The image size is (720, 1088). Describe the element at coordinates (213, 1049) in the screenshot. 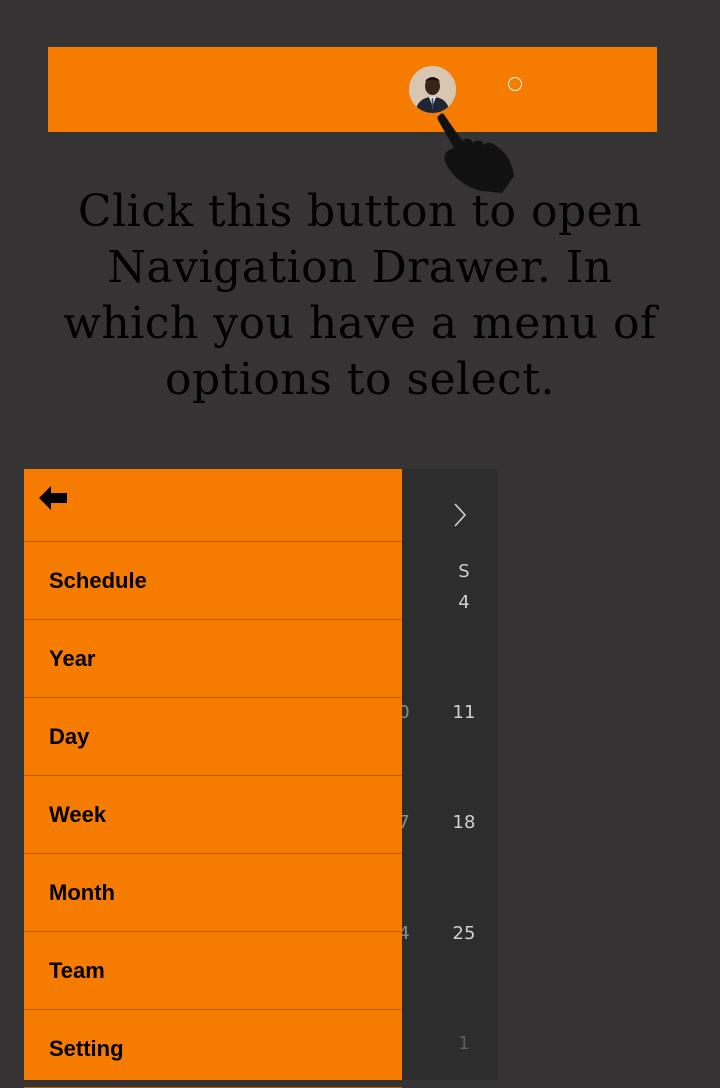

I see `drawer-item-setting: Setting` at that location.